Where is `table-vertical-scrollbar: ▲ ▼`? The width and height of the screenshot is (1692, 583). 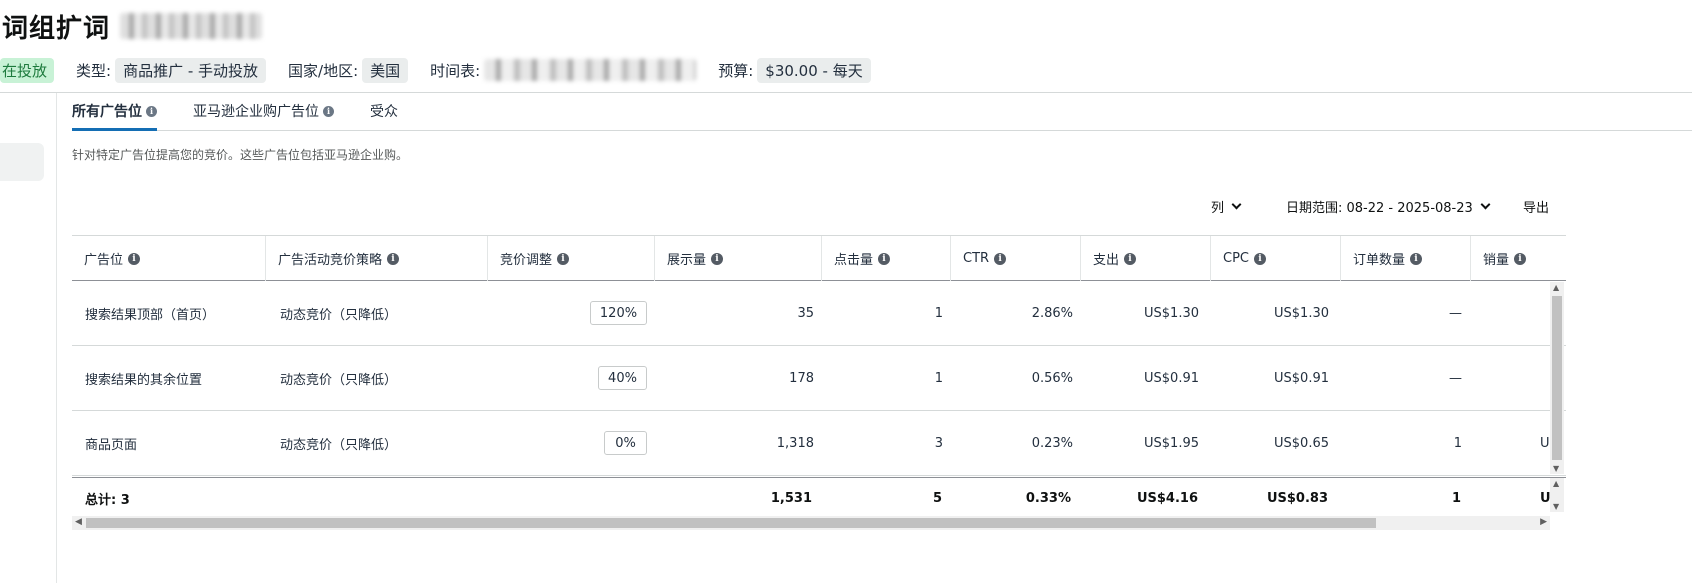
table-vertical-scrollbar: ▲ ▼ is located at coordinates (1557, 378).